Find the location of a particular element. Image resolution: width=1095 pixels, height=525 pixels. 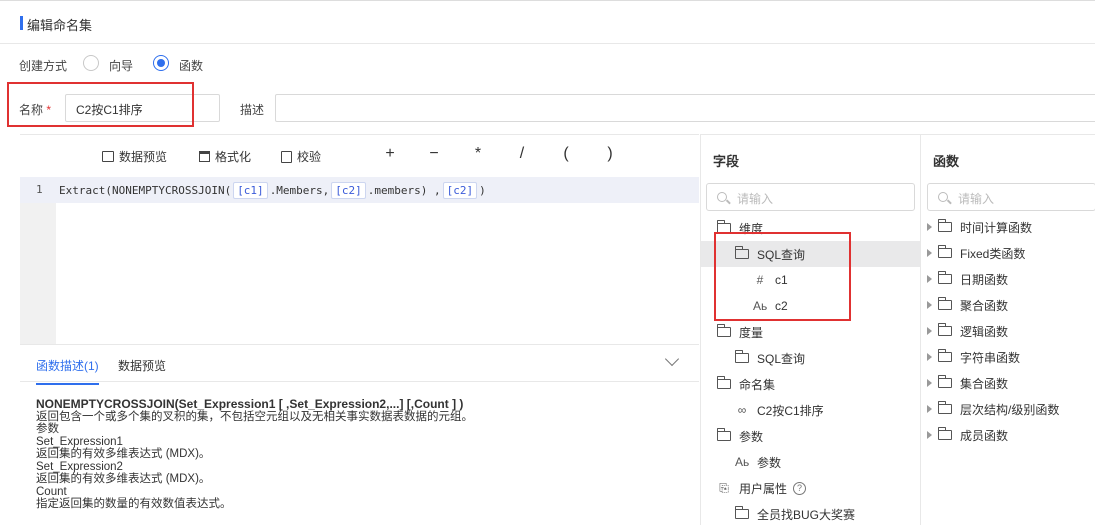

description-line: Set_Expression1 is located at coordinates (79, 441).